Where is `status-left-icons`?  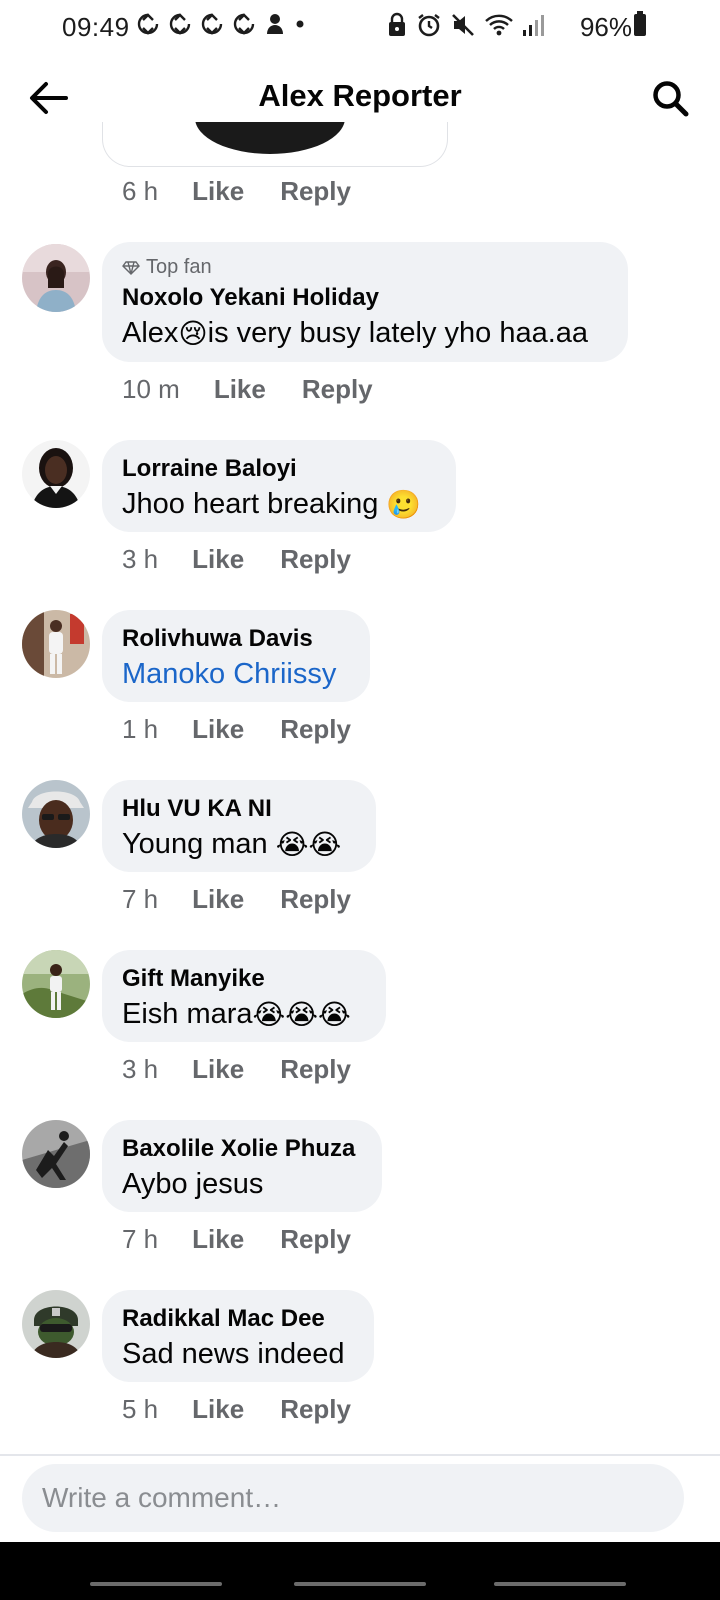 status-left-icons is located at coordinates (221, 24).